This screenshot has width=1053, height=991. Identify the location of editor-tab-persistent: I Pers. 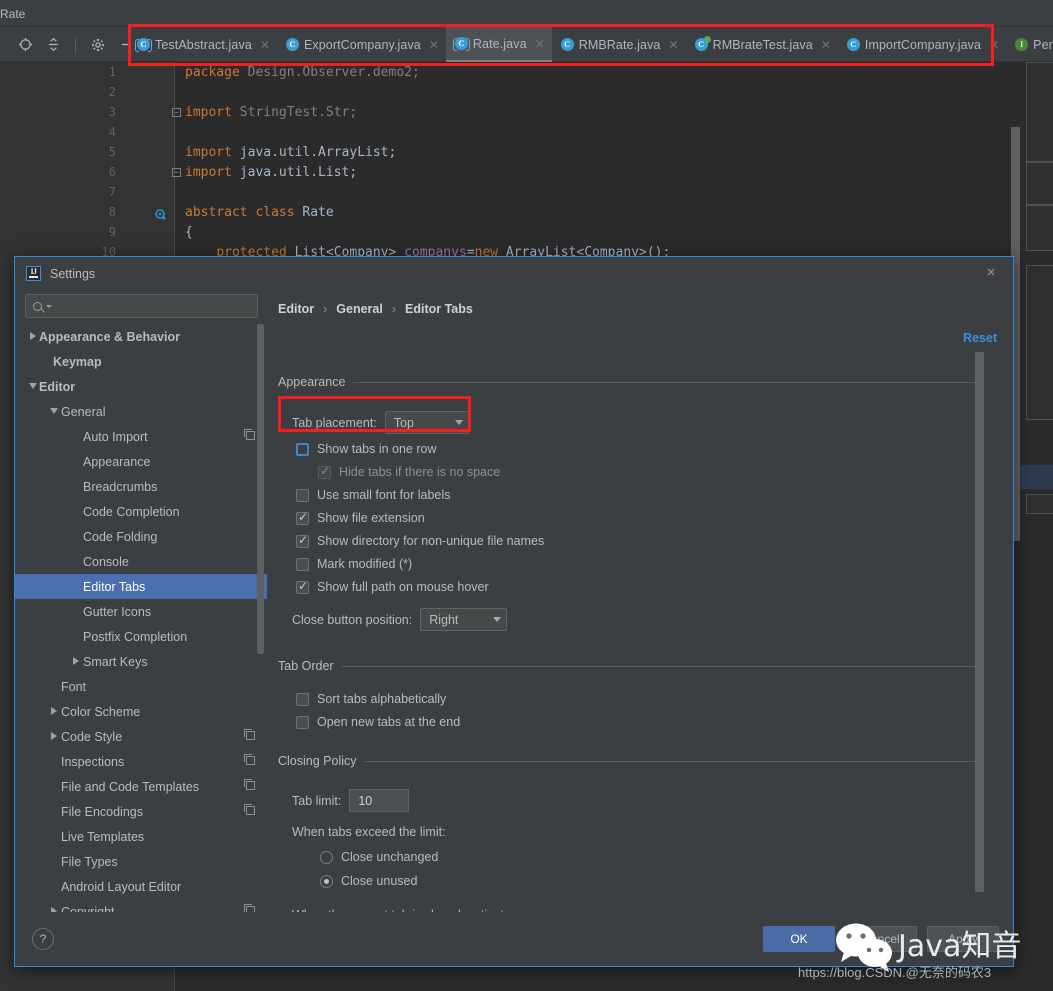
(1029, 44).